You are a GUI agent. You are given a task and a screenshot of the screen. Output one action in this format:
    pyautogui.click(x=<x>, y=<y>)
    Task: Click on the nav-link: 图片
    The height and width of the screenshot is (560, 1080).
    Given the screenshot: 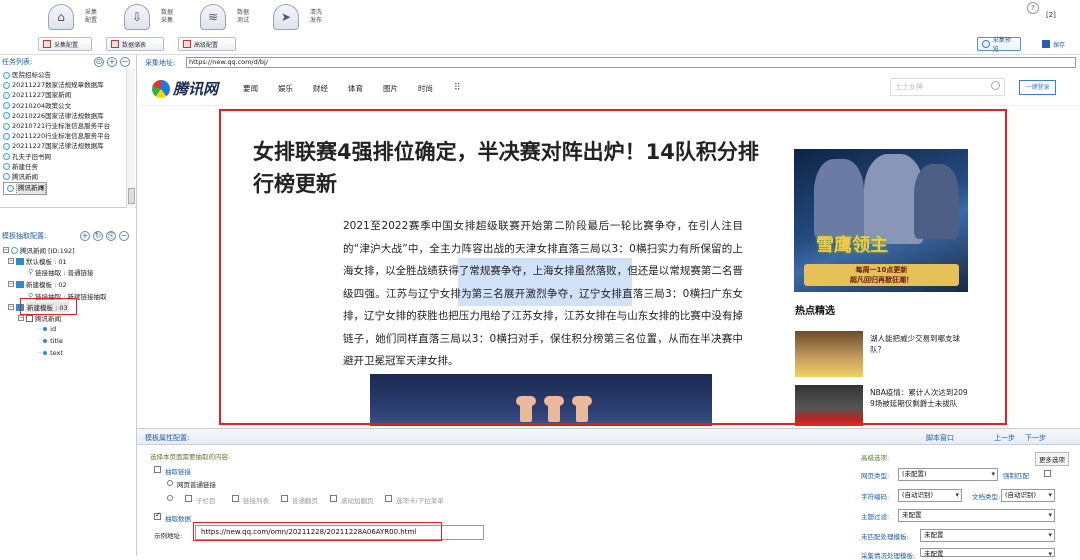 What is the action you would take?
    pyautogui.click(x=390, y=88)
    